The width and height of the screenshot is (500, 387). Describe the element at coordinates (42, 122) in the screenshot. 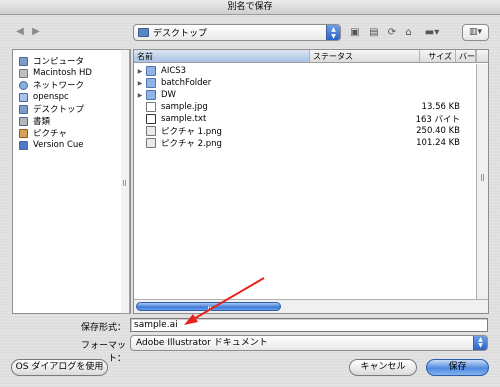

I see `sidebar-item-label: 書類` at that location.